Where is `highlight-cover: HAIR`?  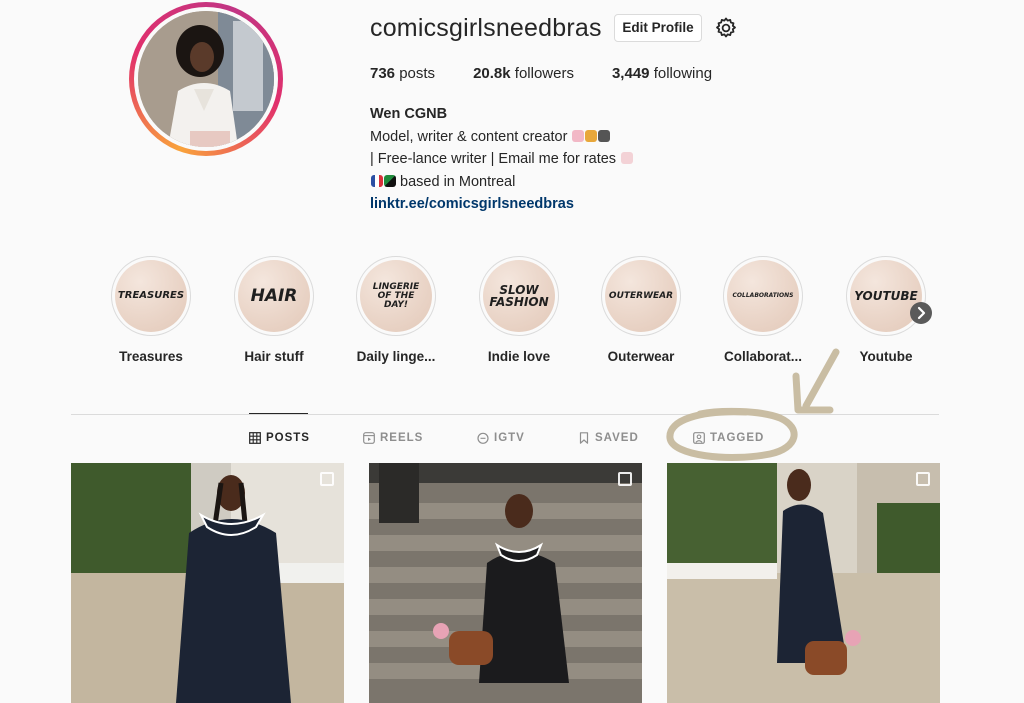 highlight-cover: HAIR is located at coordinates (274, 296).